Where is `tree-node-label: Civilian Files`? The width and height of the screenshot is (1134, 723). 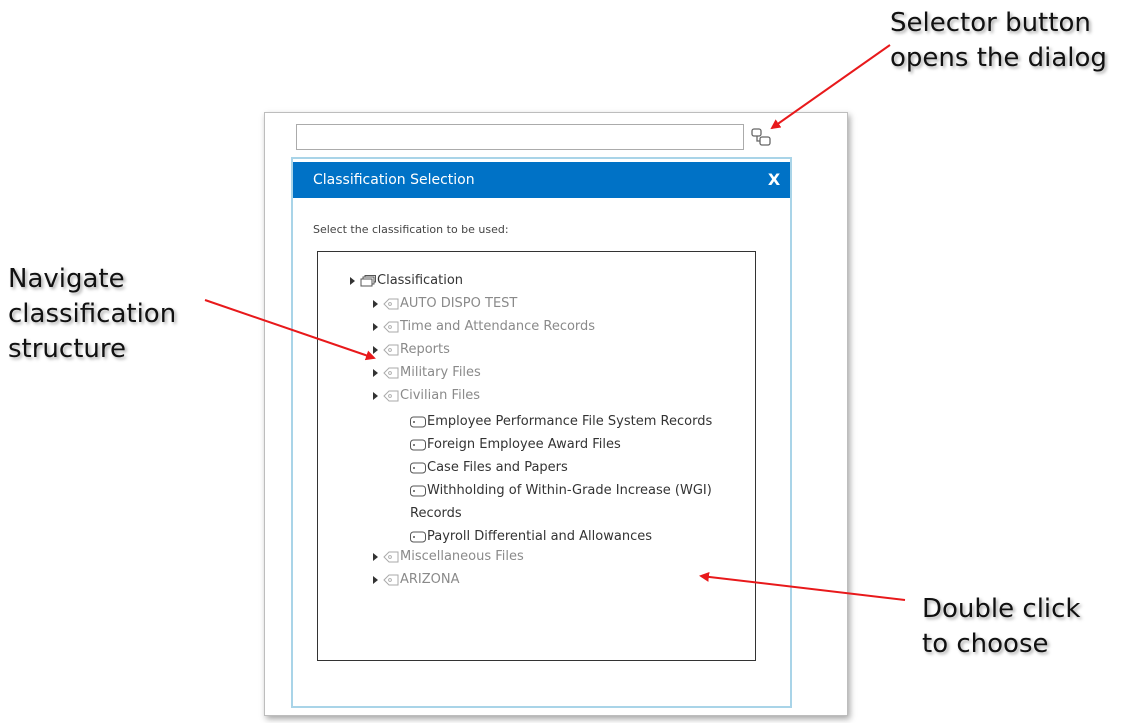 tree-node-label: Civilian Files is located at coordinates (440, 395).